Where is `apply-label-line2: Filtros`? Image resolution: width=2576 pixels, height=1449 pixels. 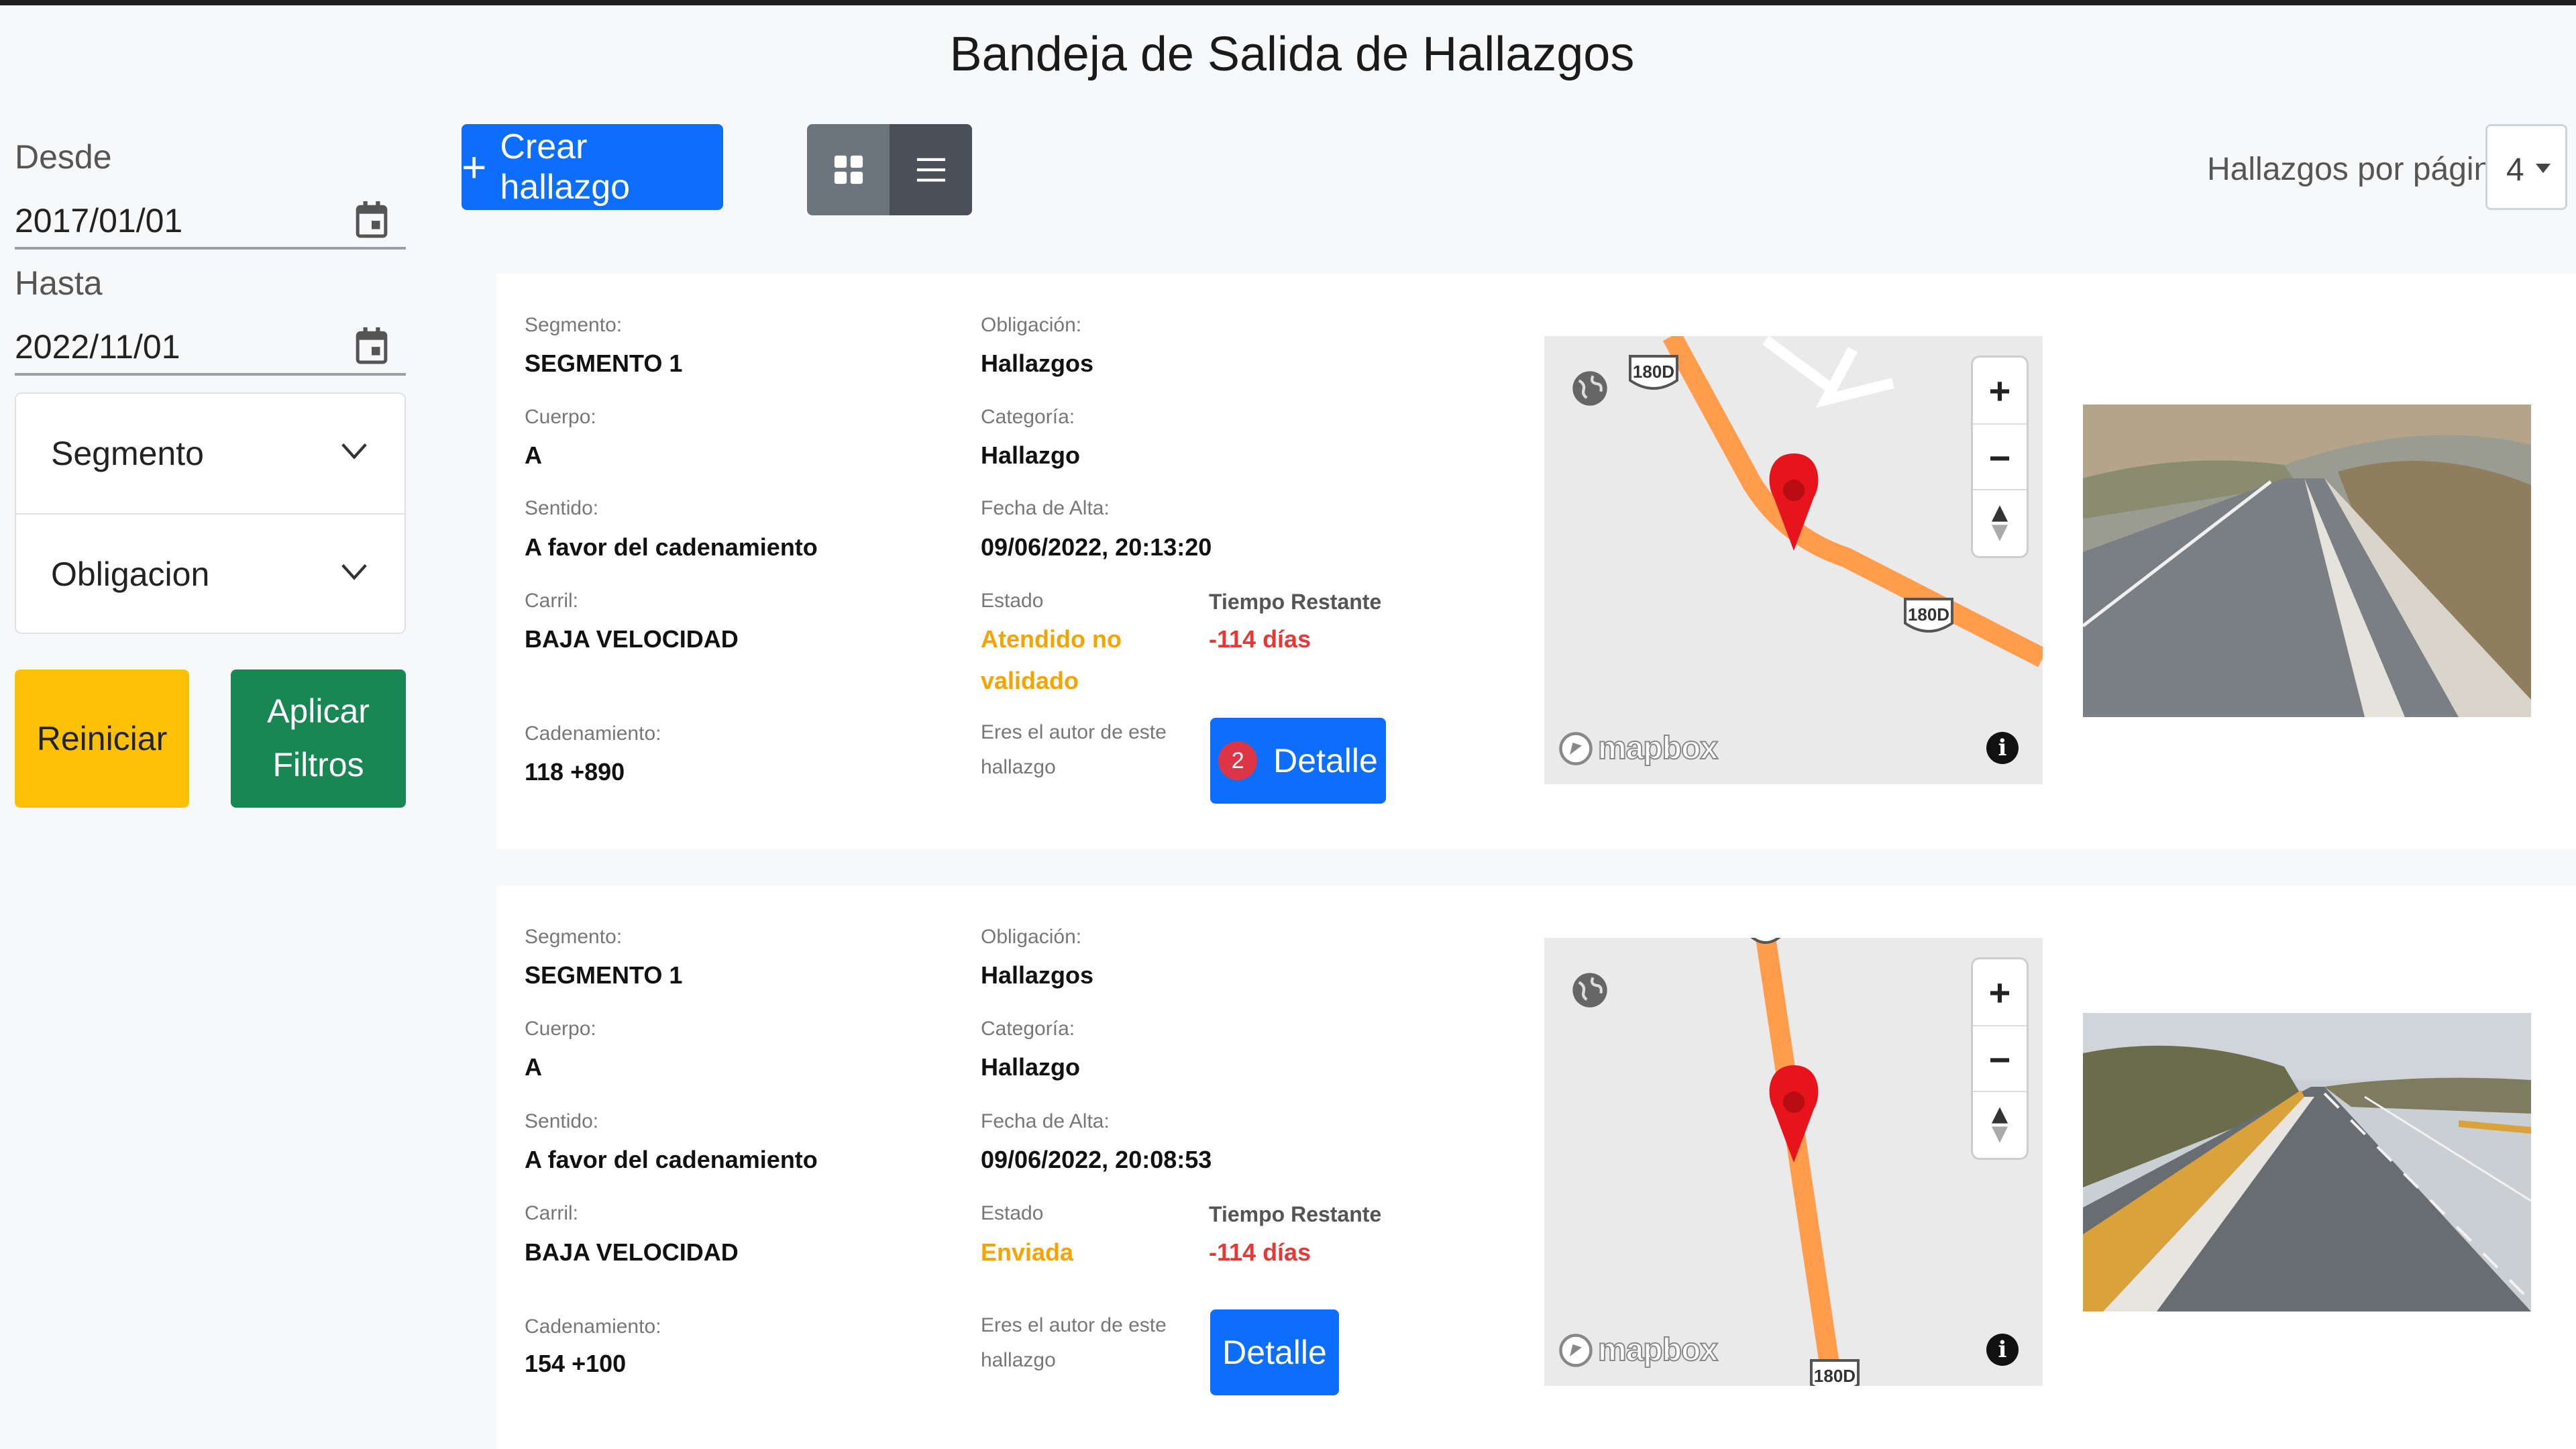 apply-label-line2: Filtros is located at coordinates (318, 765).